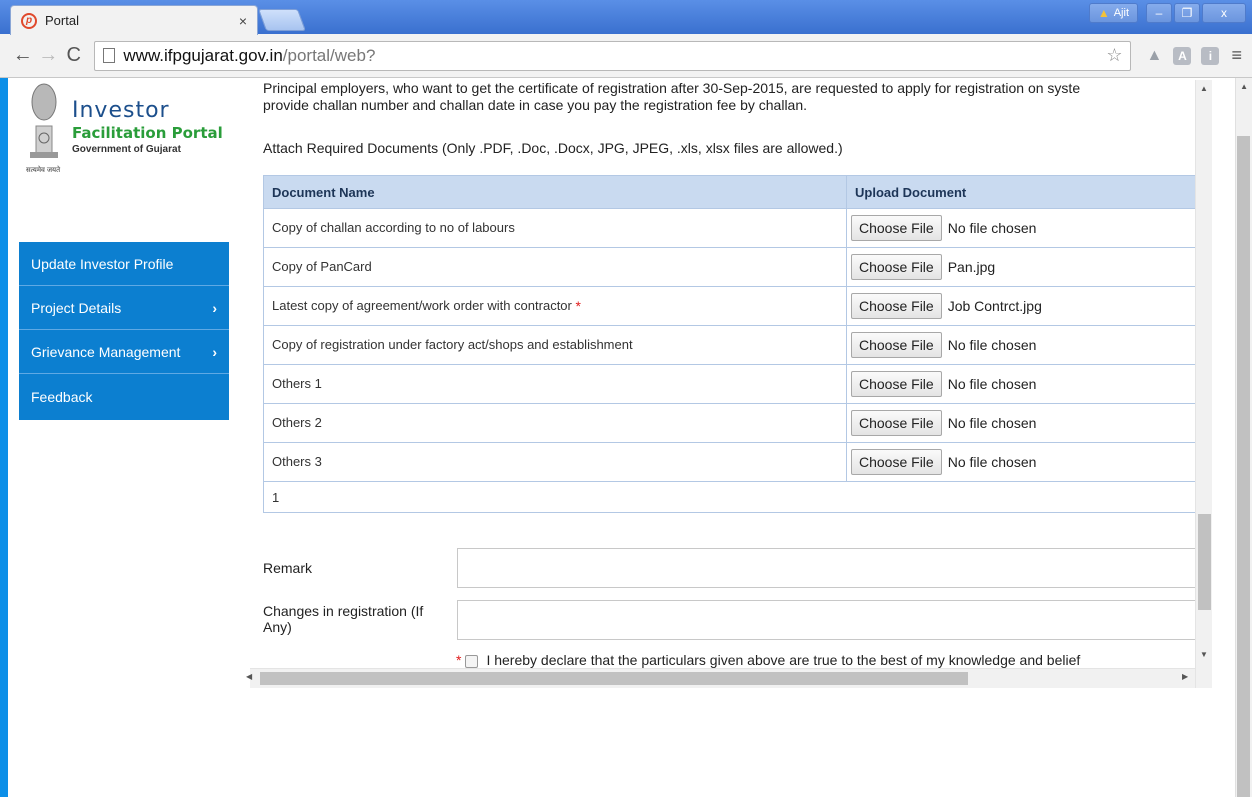 This screenshot has height=797, width=1252. Describe the element at coordinates (124, 352) in the screenshot. I see `sidebar-item-grievance-management: Grievance Management ›` at that location.